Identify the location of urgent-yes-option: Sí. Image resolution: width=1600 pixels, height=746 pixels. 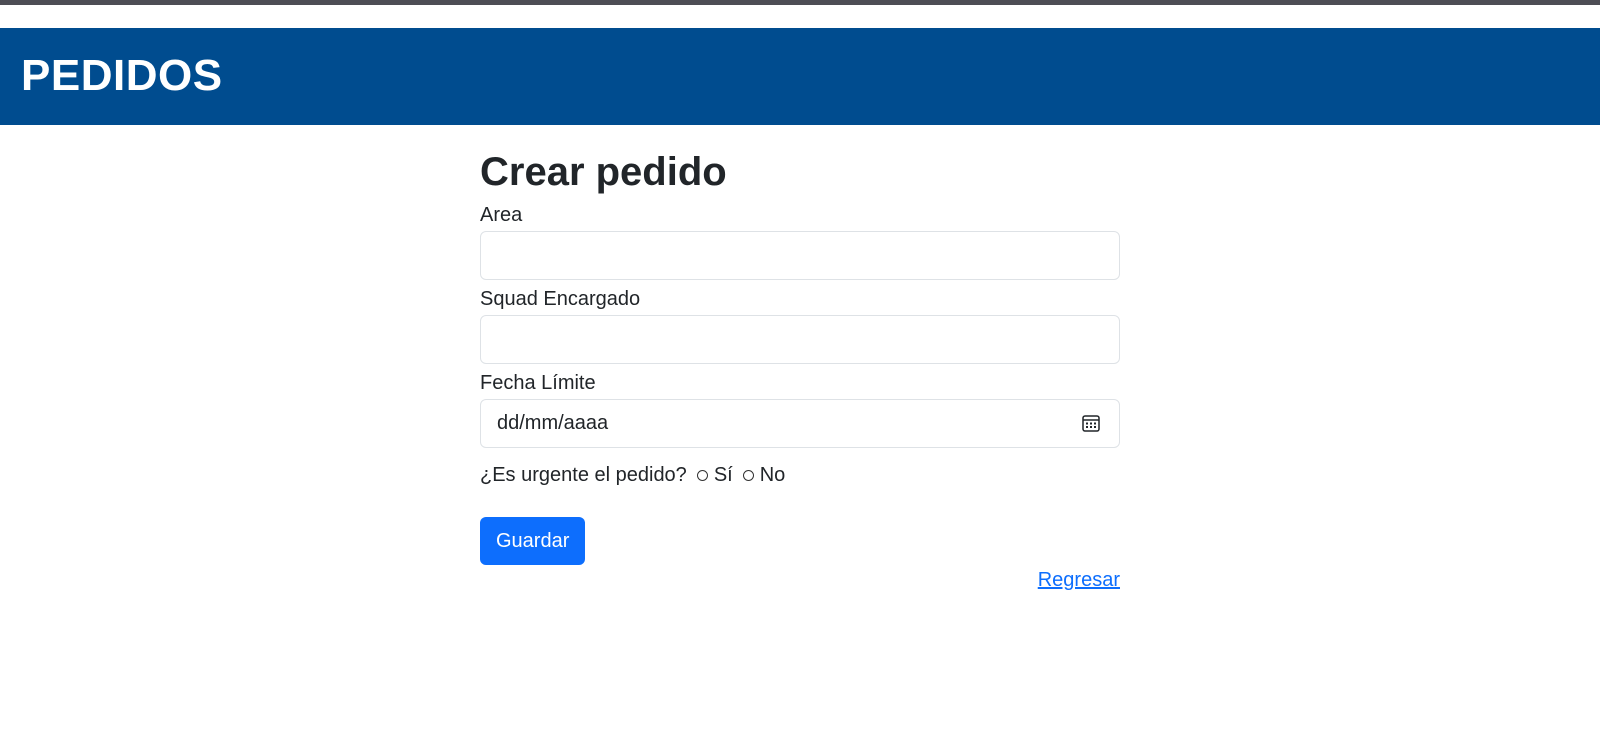
(714, 475).